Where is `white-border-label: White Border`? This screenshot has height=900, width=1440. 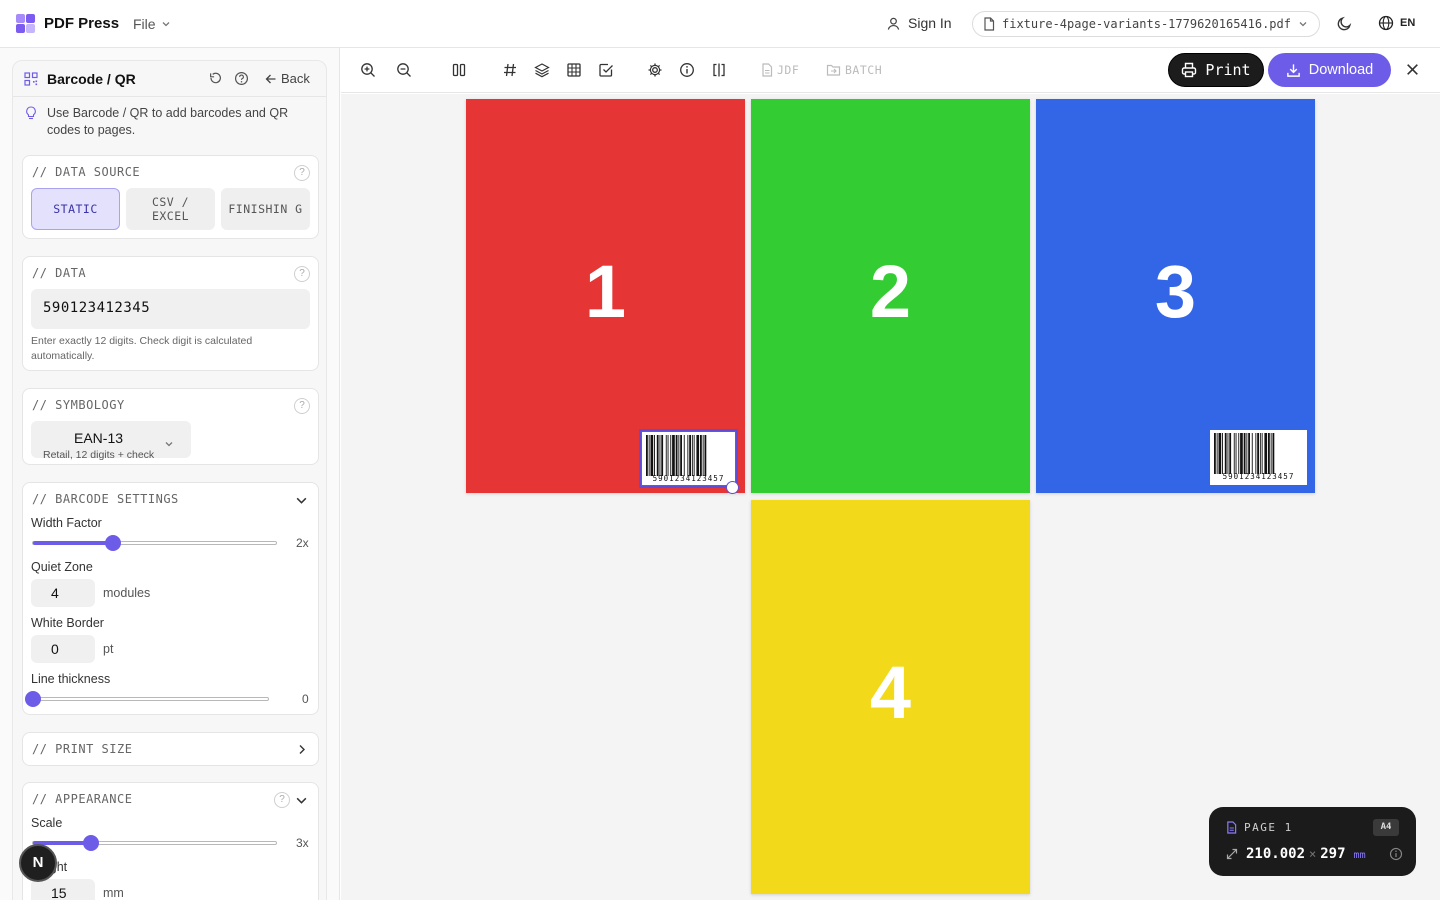
white-border-label: White Border is located at coordinates (67, 623).